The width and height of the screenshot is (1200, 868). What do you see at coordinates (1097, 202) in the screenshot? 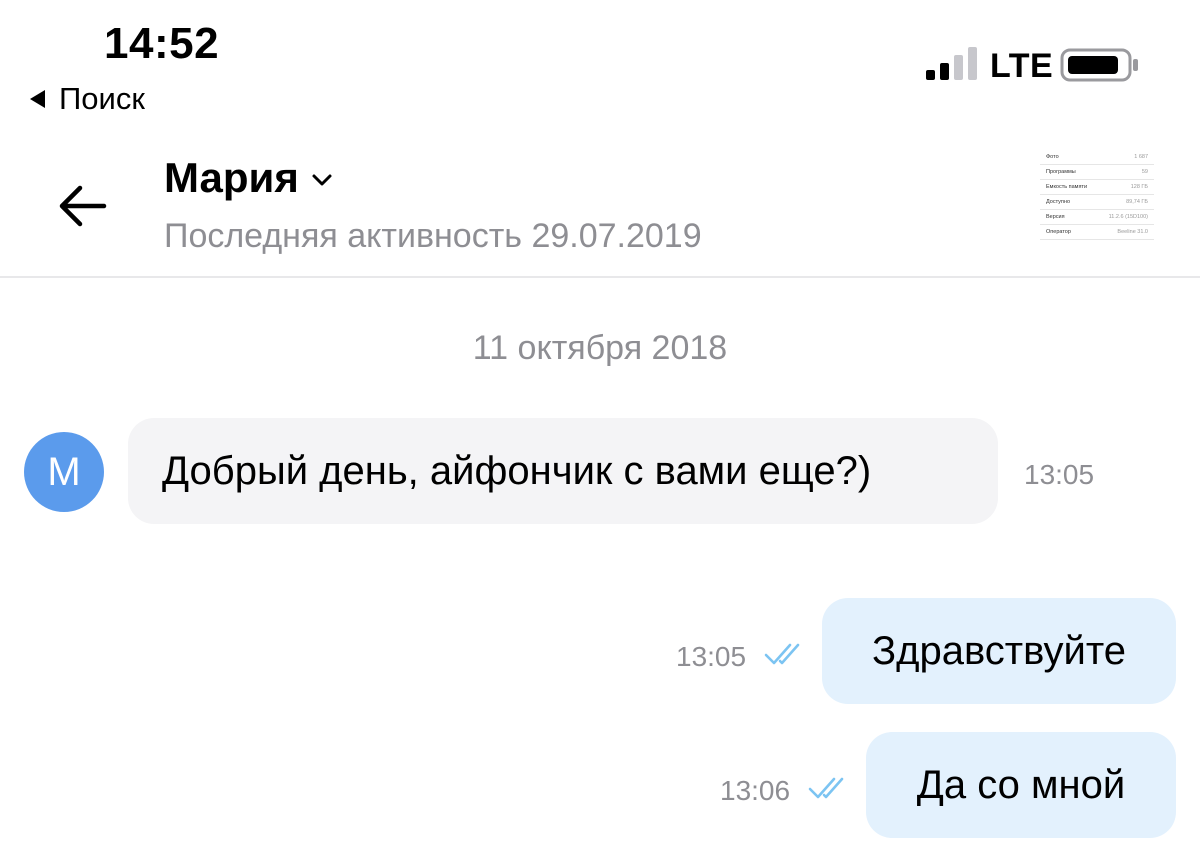
I see `thumbnail-row: Доступно 89,74 ГБ` at bounding box center [1097, 202].